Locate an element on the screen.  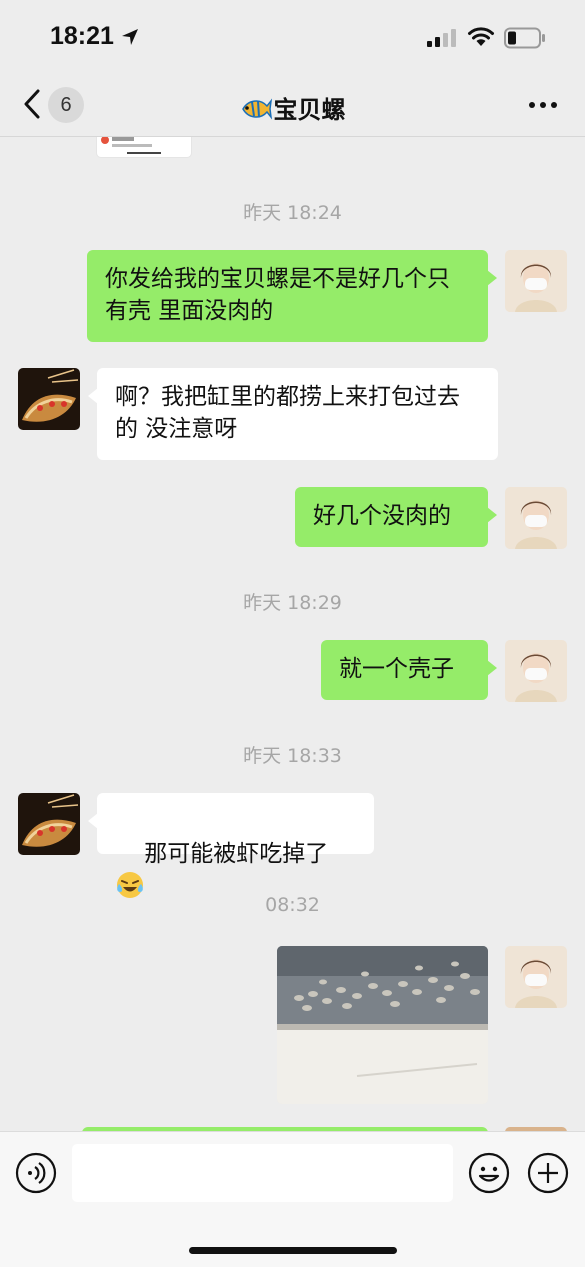
location-arrow-icon is located at coordinates (130, 37).